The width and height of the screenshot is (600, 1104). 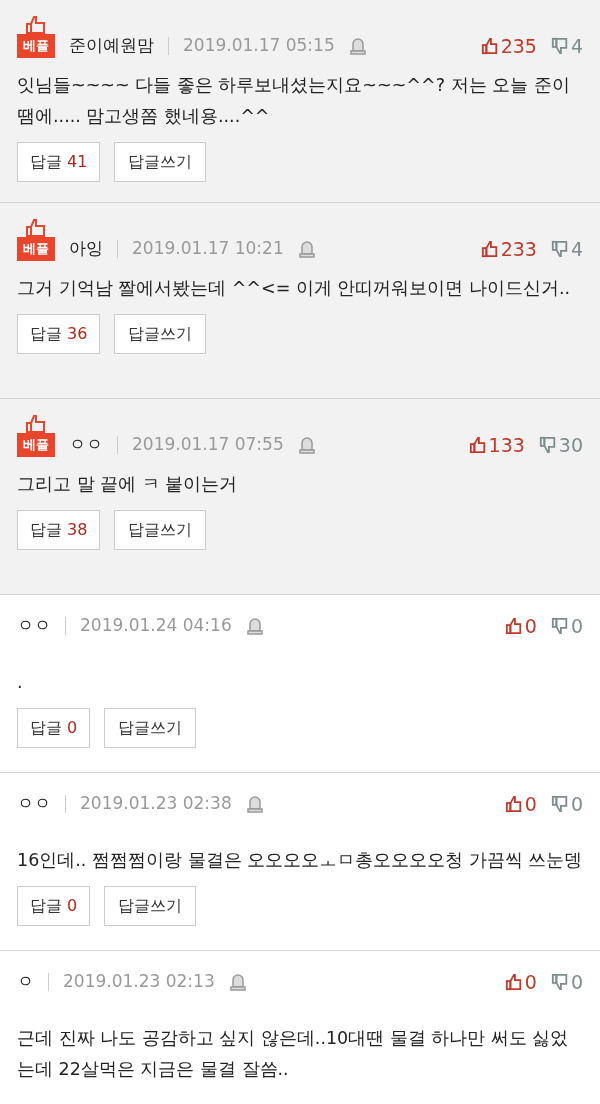 What do you see at coordinates (59, 530) in the screenshot?
I see `reply-button: 답글 38` at bounding box center [59, 530].